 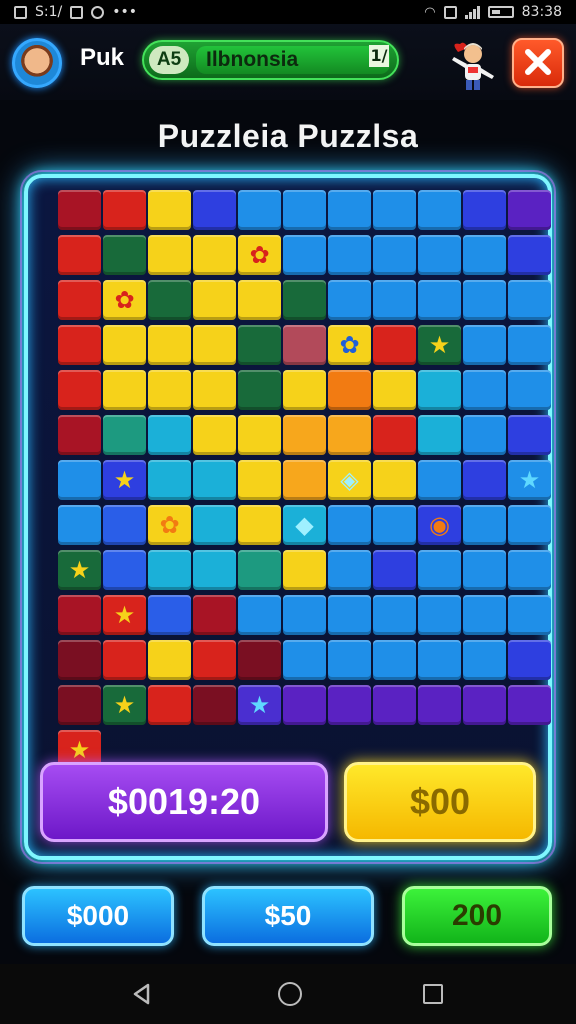 What do you see at coordinates (184, 802) in the screenshot?
I see `purple-price-button: $0019:20` at bounding box center [184, 802].